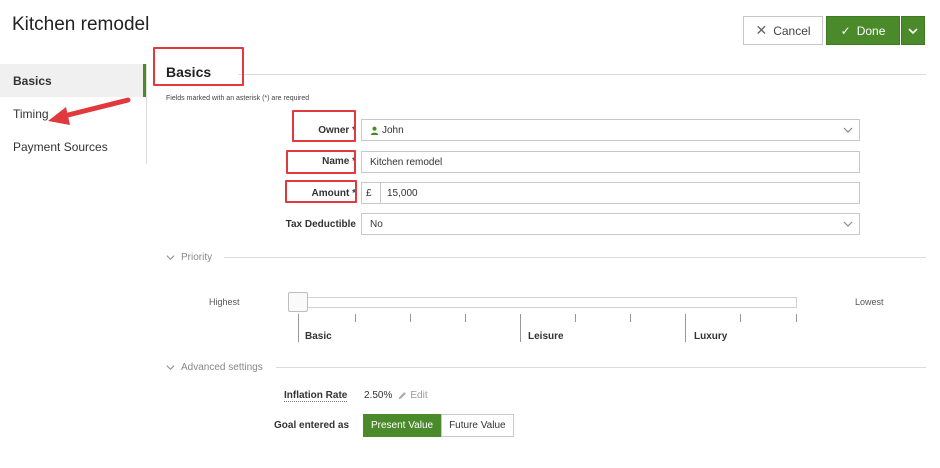 The width and height of the screenshot is (940, 468). I want to click on name-input: Kitchen remodel, so click(610, 162).